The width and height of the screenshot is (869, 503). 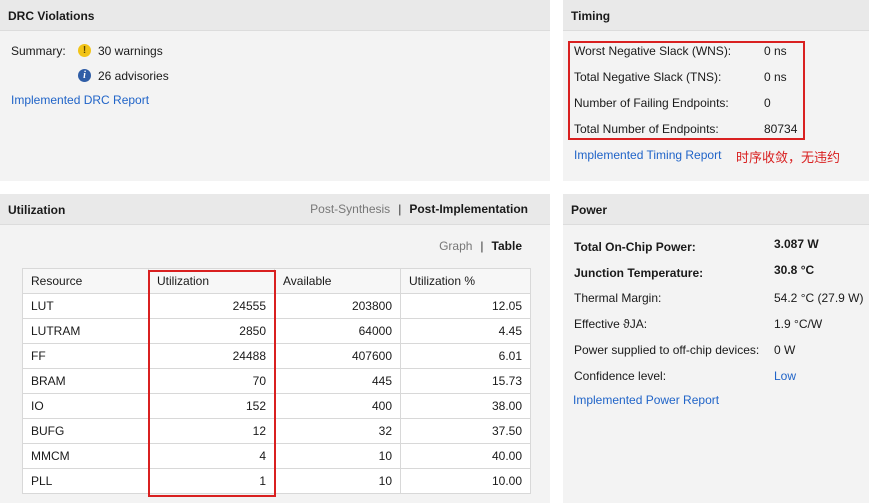 What do you see at coordinates (591, 16) in the screenshot?
I see `timing-panel-title: Timing` at bounding box center [591, 16].